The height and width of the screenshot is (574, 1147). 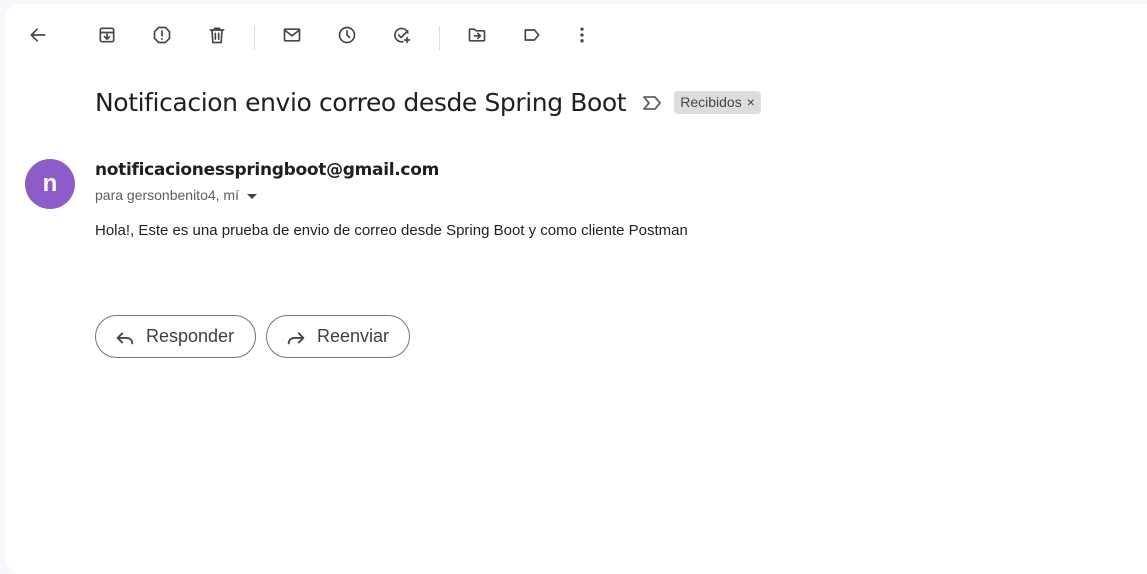 I want to click on importance-marker, so click(x=652, y=103).